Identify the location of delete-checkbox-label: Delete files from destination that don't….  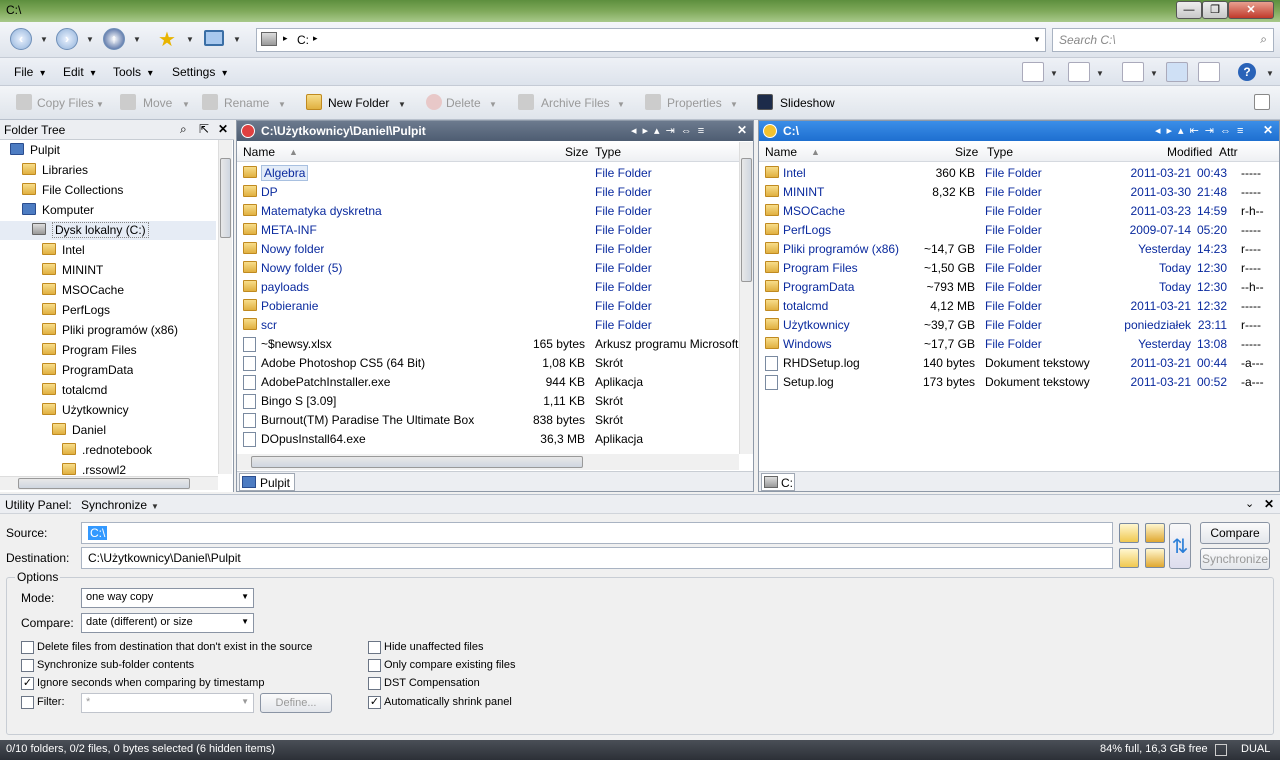
(174, 647).